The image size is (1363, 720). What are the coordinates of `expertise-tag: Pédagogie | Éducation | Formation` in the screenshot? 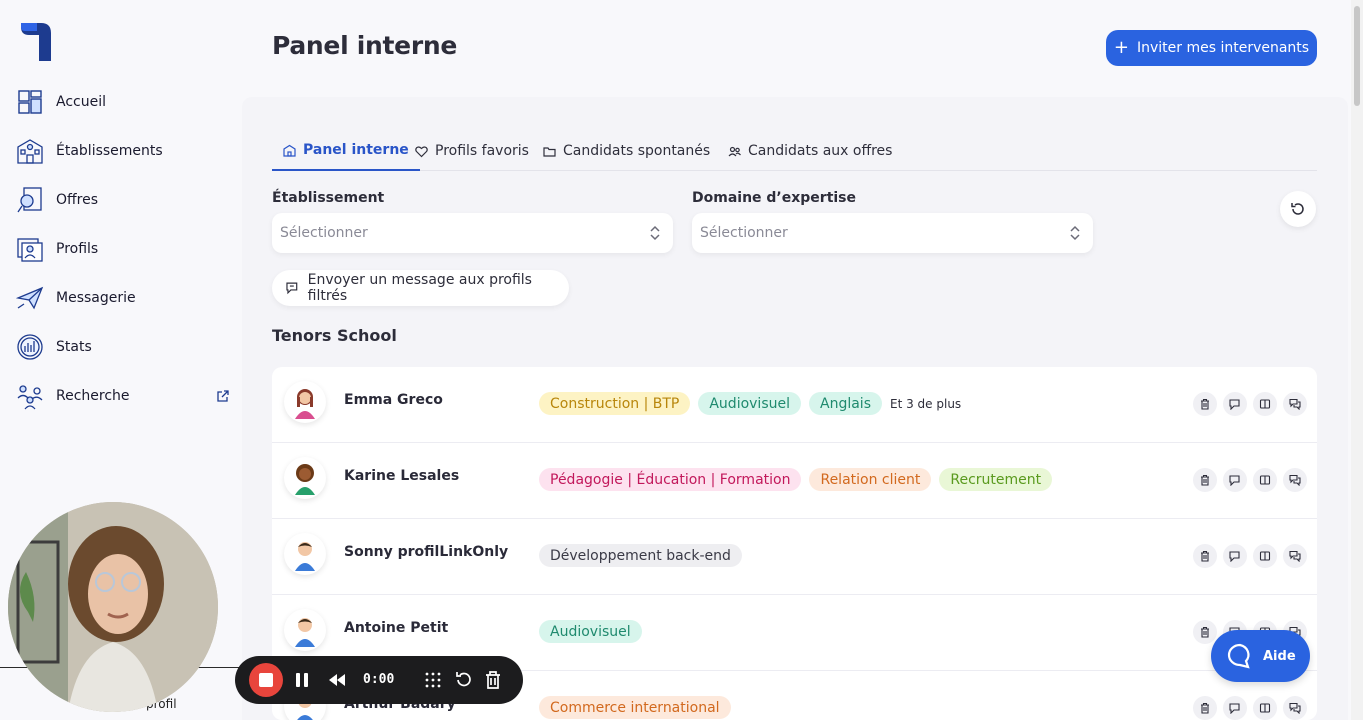 It's located at (670, 479).